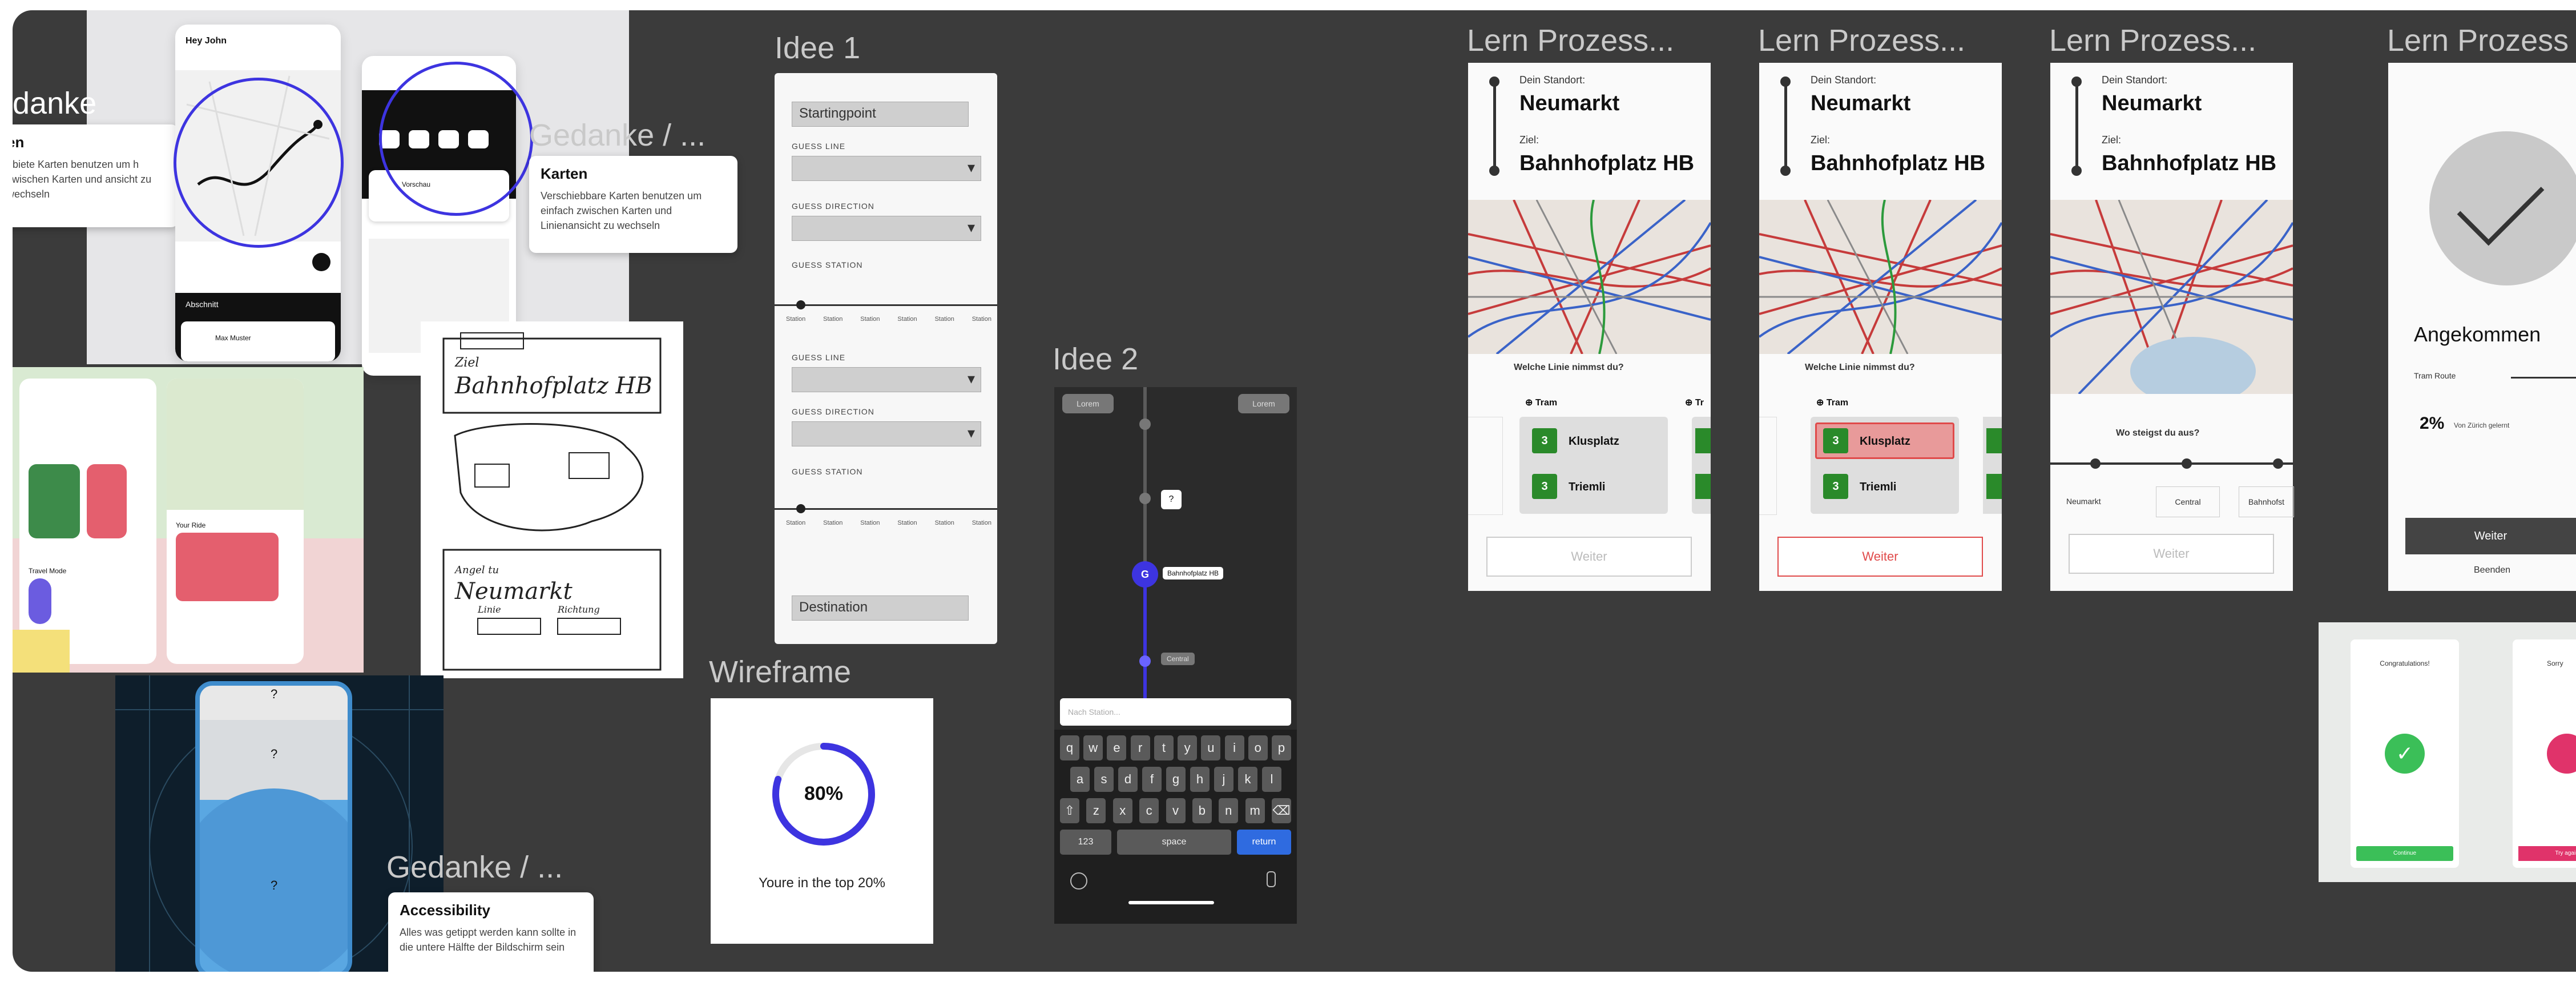  What do you see at coordinates (1211, 748) in the screenshot?
I see `key: u` at bounding box center [1211, 748].